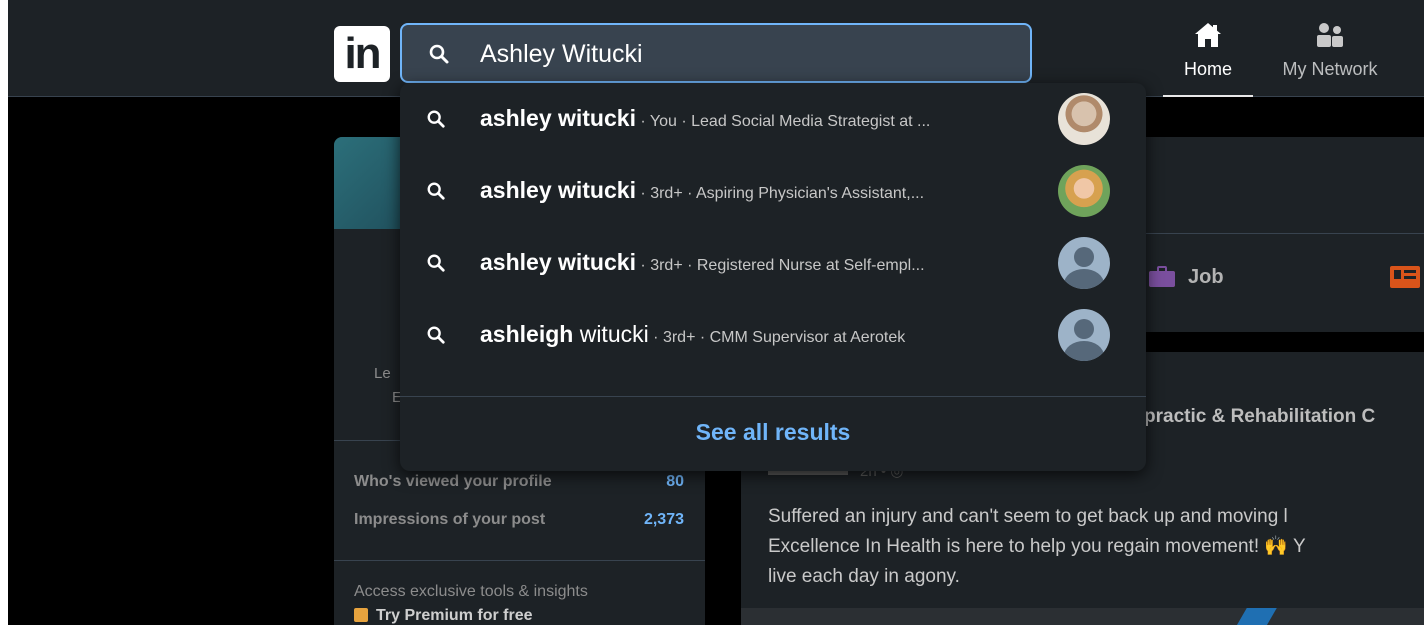 Image resolution: width=1428 pixels, height=625 pixels. I want to click on nav-my-network: My Network, so click(1330, 51).